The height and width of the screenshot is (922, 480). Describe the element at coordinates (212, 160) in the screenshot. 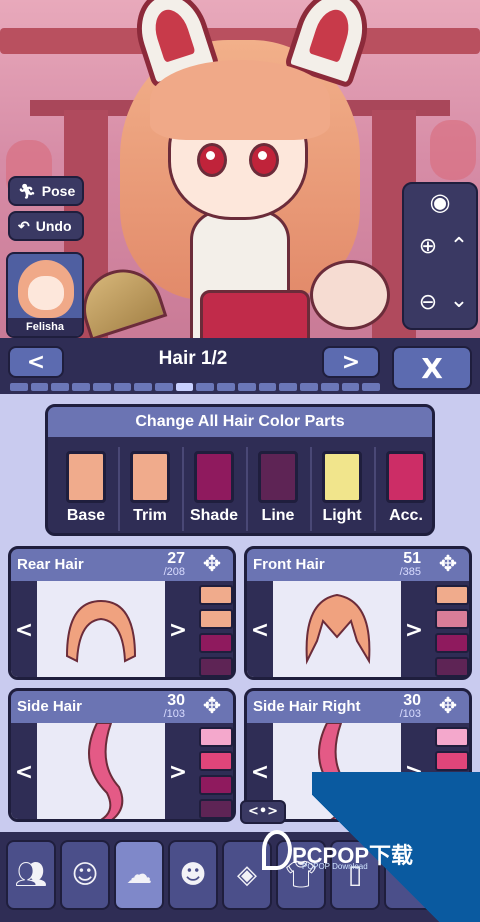

I see `eye-left` at that location.